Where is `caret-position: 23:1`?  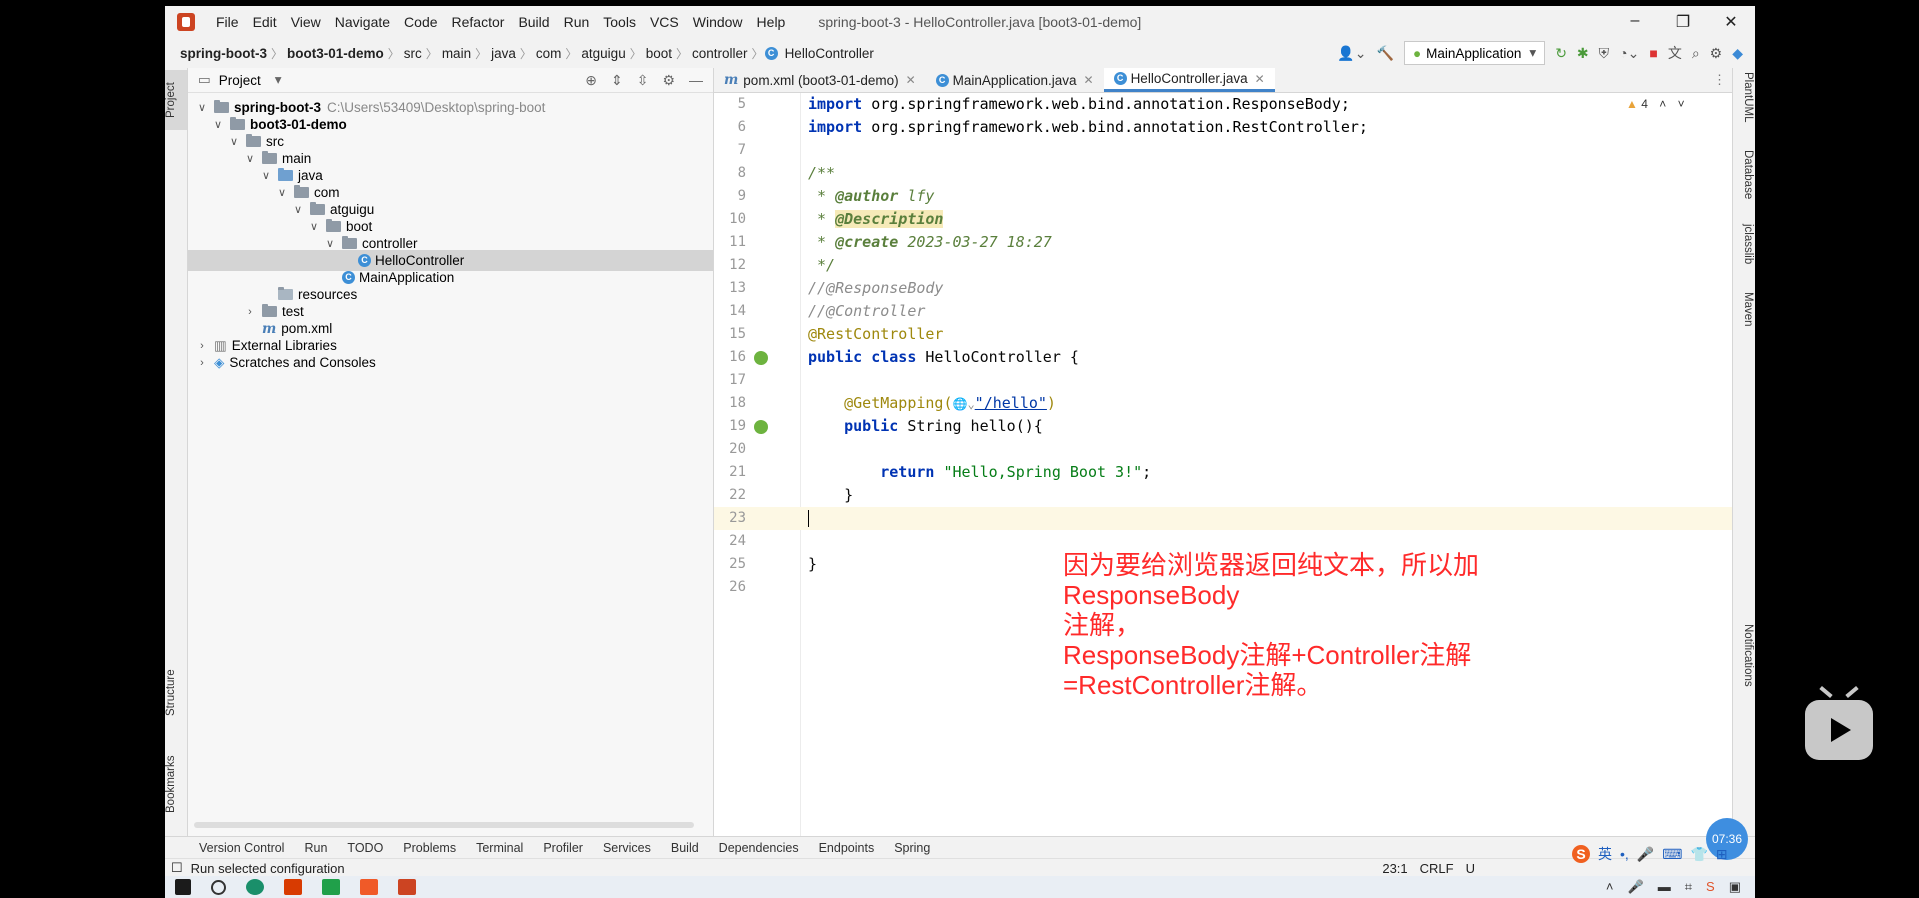
caret-position: 23:1 is located at coordinates (1394, 868).